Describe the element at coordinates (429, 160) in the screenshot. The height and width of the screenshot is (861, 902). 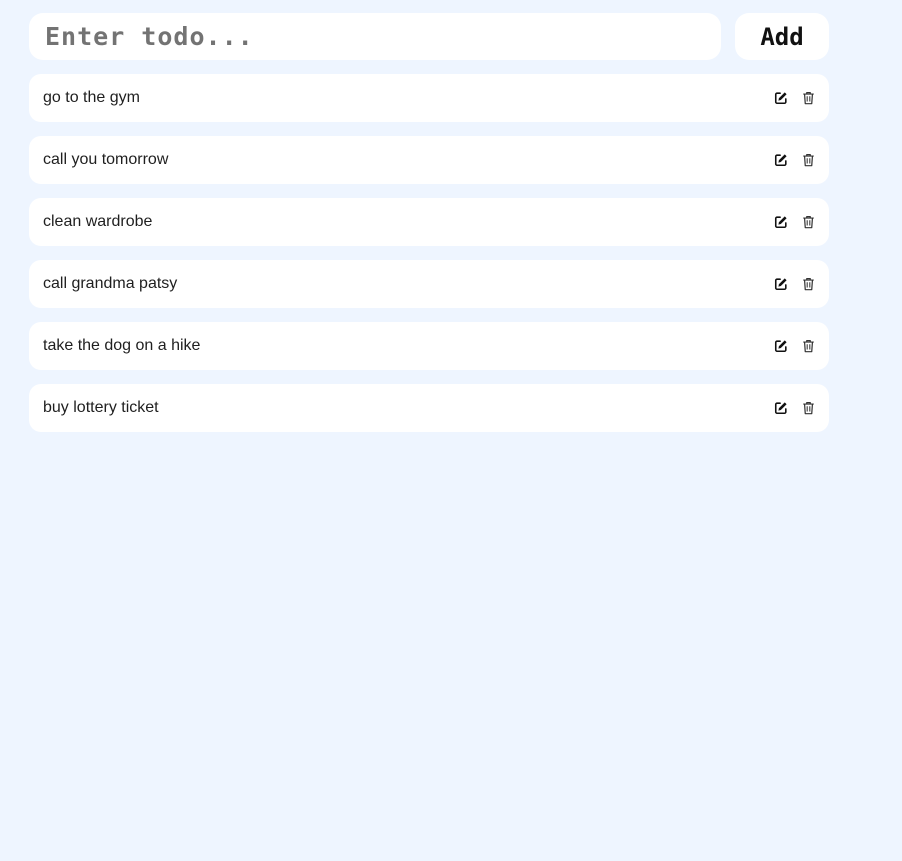
I see `todo-item: call you tomorrow` at that location.